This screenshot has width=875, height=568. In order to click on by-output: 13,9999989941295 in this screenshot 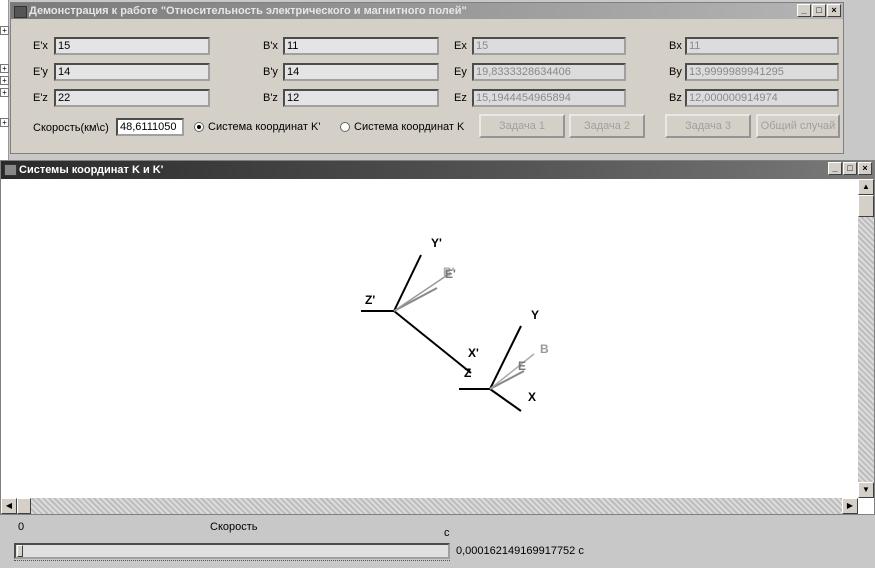, I will do `click(762, 72)`.